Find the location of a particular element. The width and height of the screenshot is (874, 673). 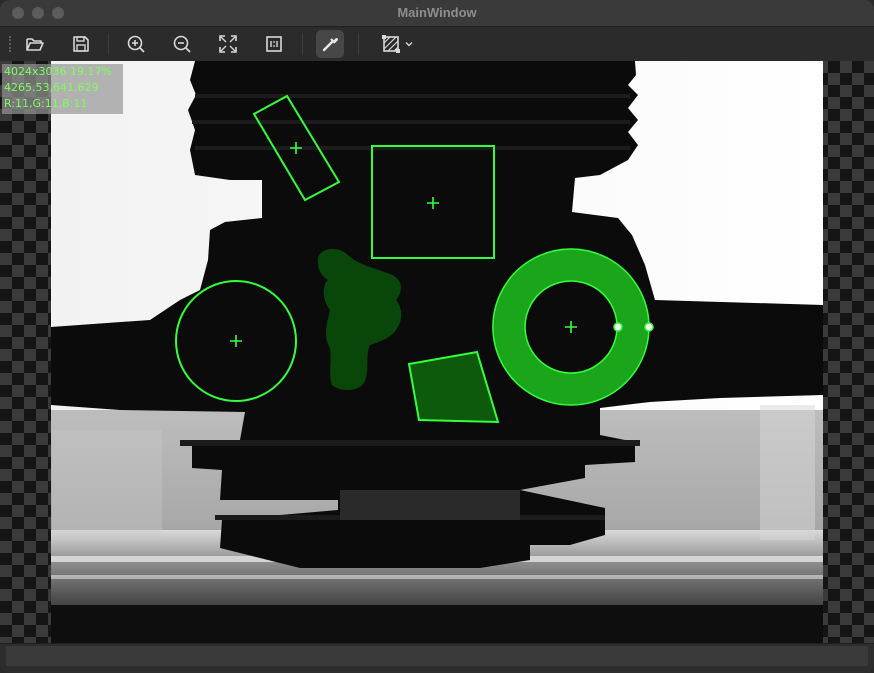

color-picker-button is located at coordinates (330, 44).